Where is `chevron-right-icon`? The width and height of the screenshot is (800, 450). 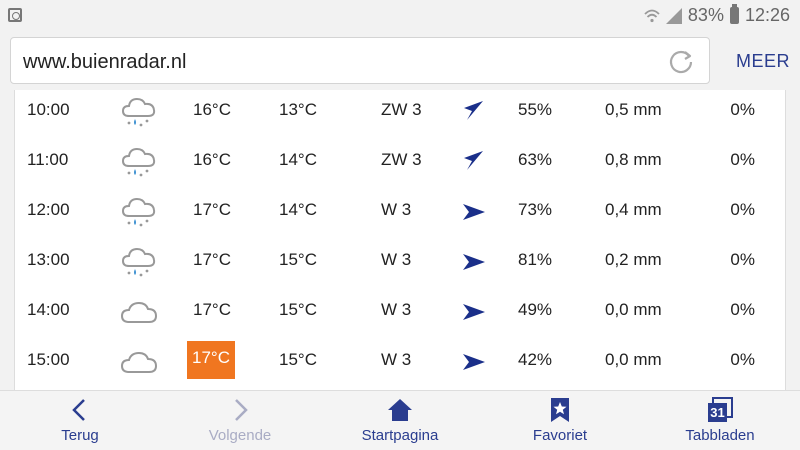
chevron-right-icon is located at coordinates (240, 410).